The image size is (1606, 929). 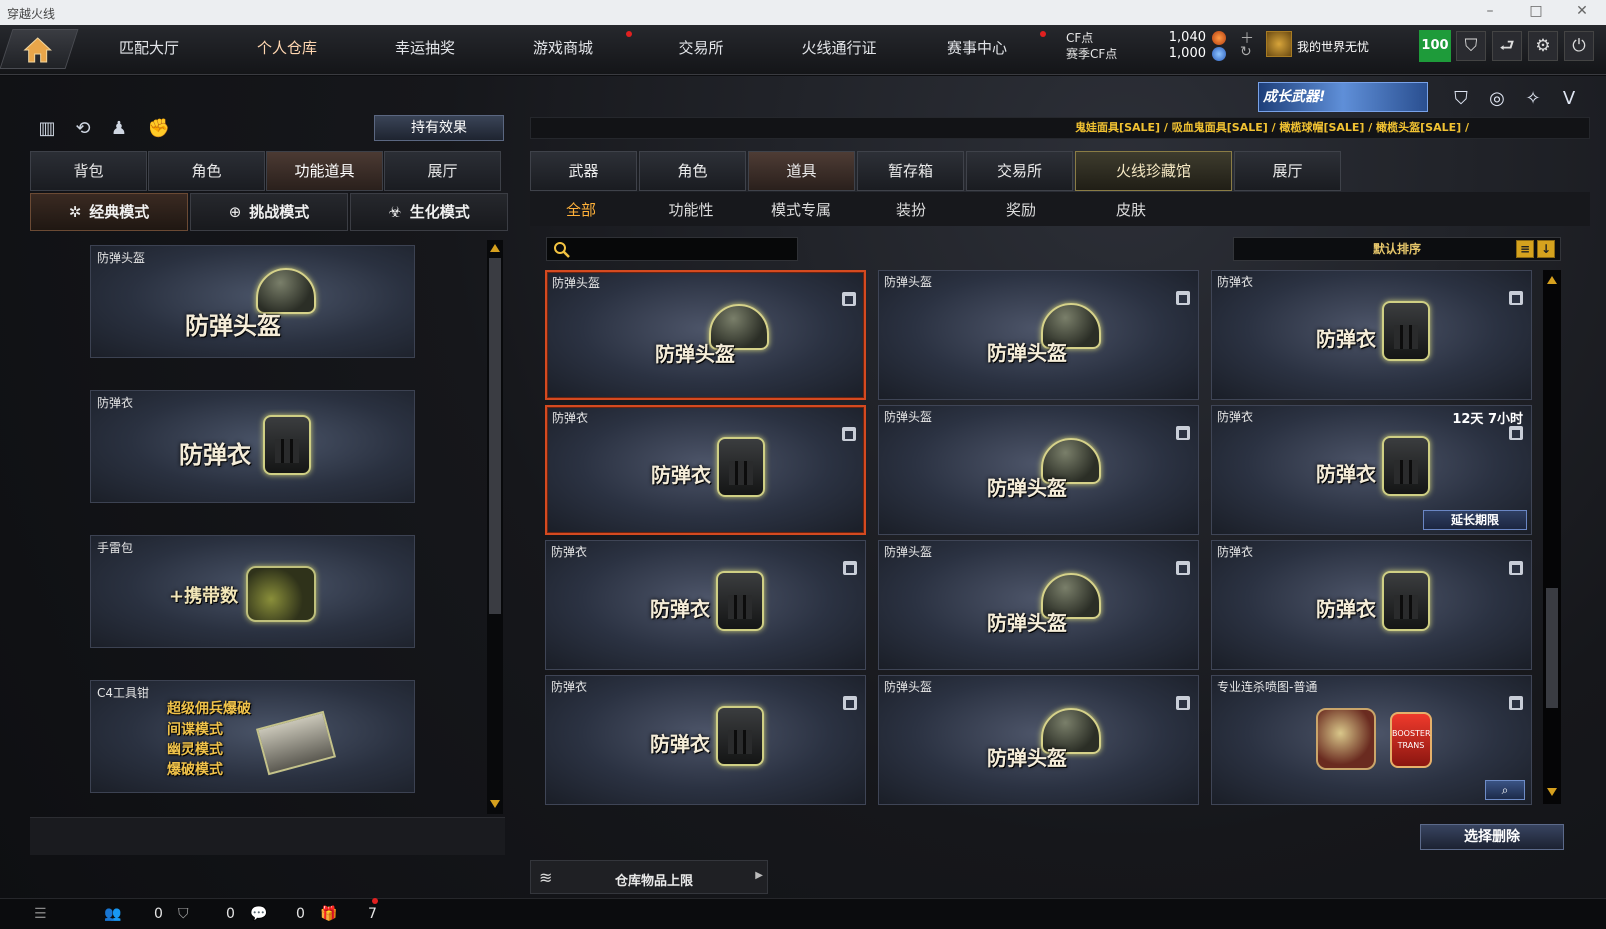 What do you see at coordinates (109, 212) in the screenshot?
I see `mode-tab-classic: ✲ 经典模式` at bounding box center [109, 212].